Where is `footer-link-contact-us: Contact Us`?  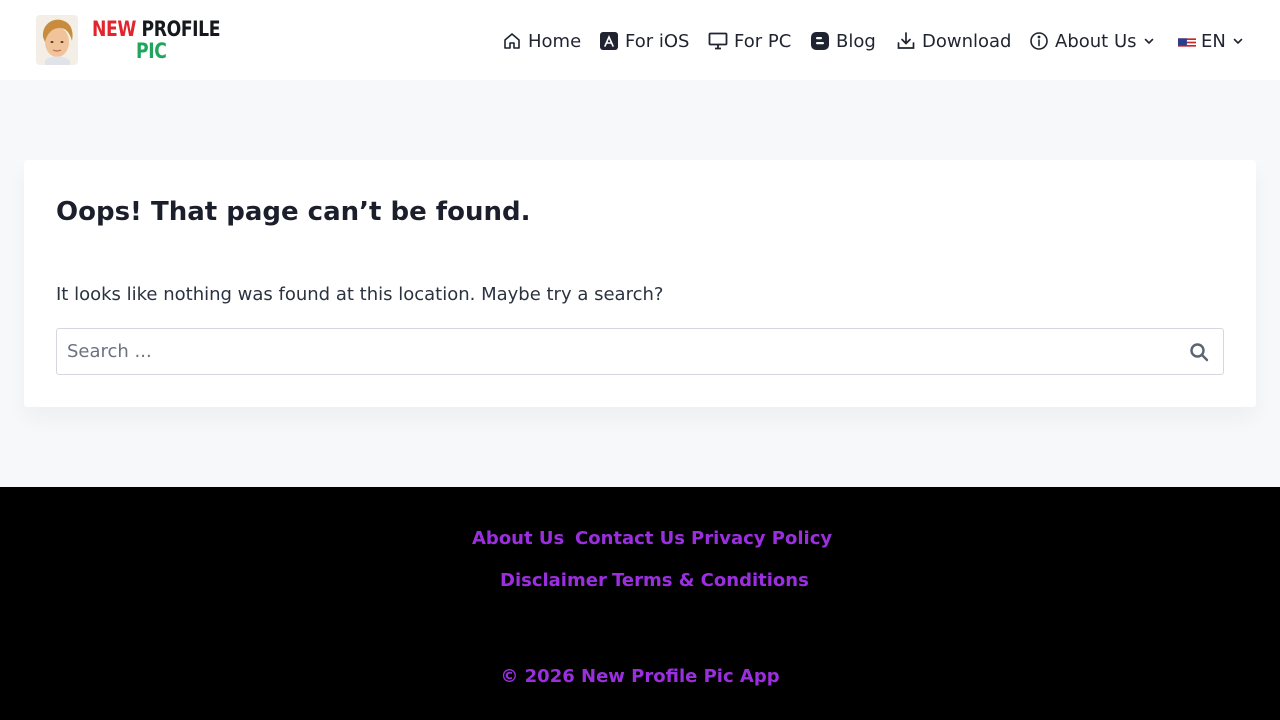
footer-link-contact-us: Contact Us is located at coordinates (630, 538).